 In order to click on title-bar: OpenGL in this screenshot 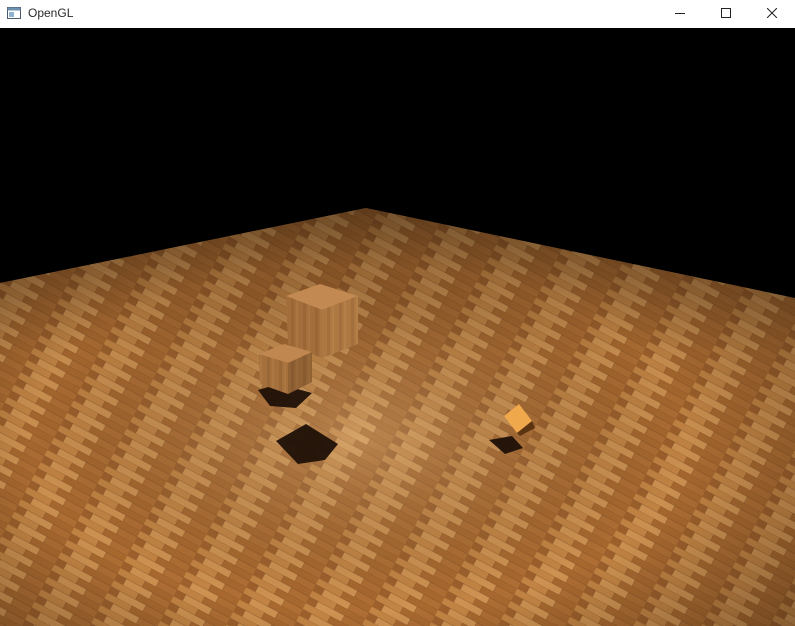, I will do `click(397, 13)`.